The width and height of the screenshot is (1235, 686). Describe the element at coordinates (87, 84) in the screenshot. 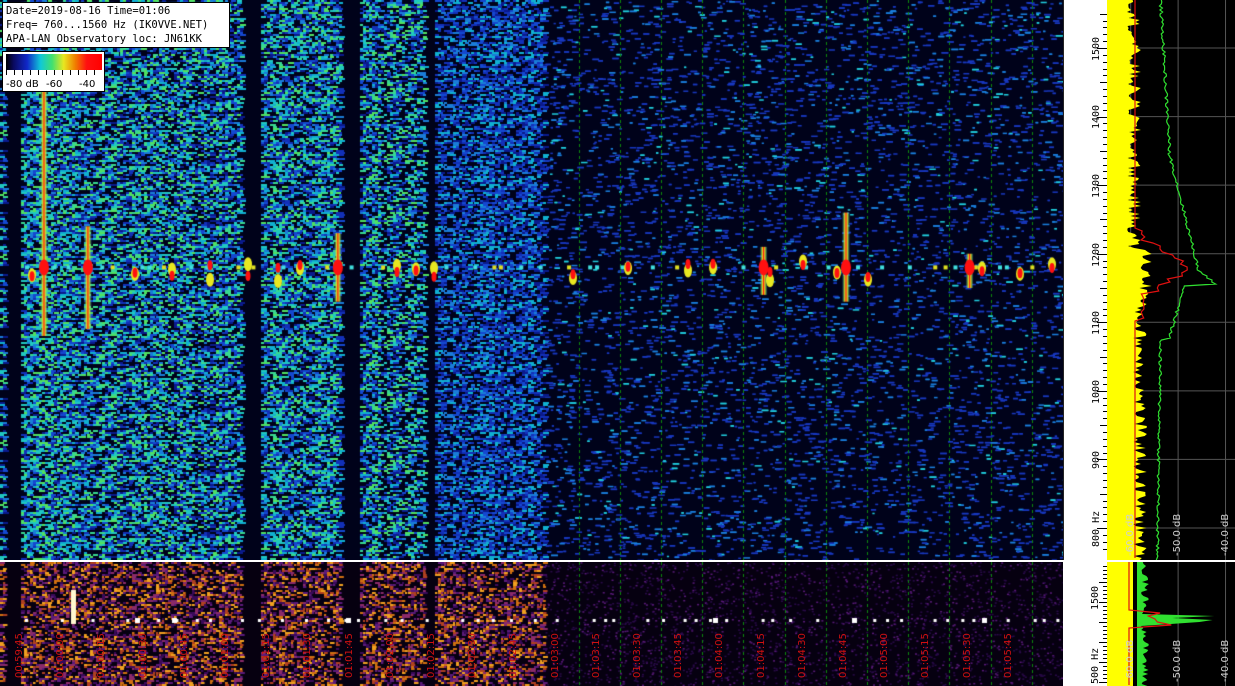

I see `colorbar-label-max: -40` at that location.